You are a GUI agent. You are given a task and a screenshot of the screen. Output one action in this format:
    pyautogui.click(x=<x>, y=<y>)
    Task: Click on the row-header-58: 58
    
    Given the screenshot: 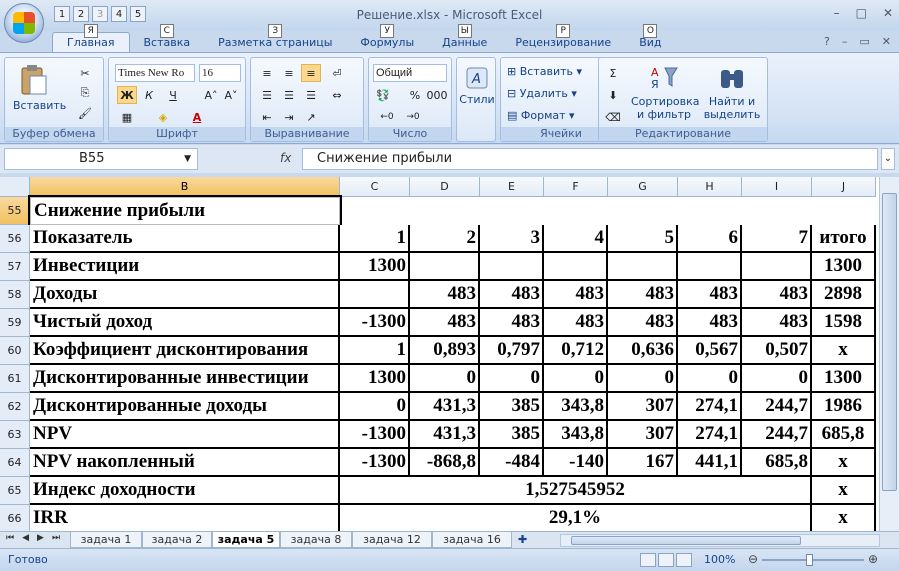 What is the action you would take?
    pyautogui.click(x=15, y=295)
    